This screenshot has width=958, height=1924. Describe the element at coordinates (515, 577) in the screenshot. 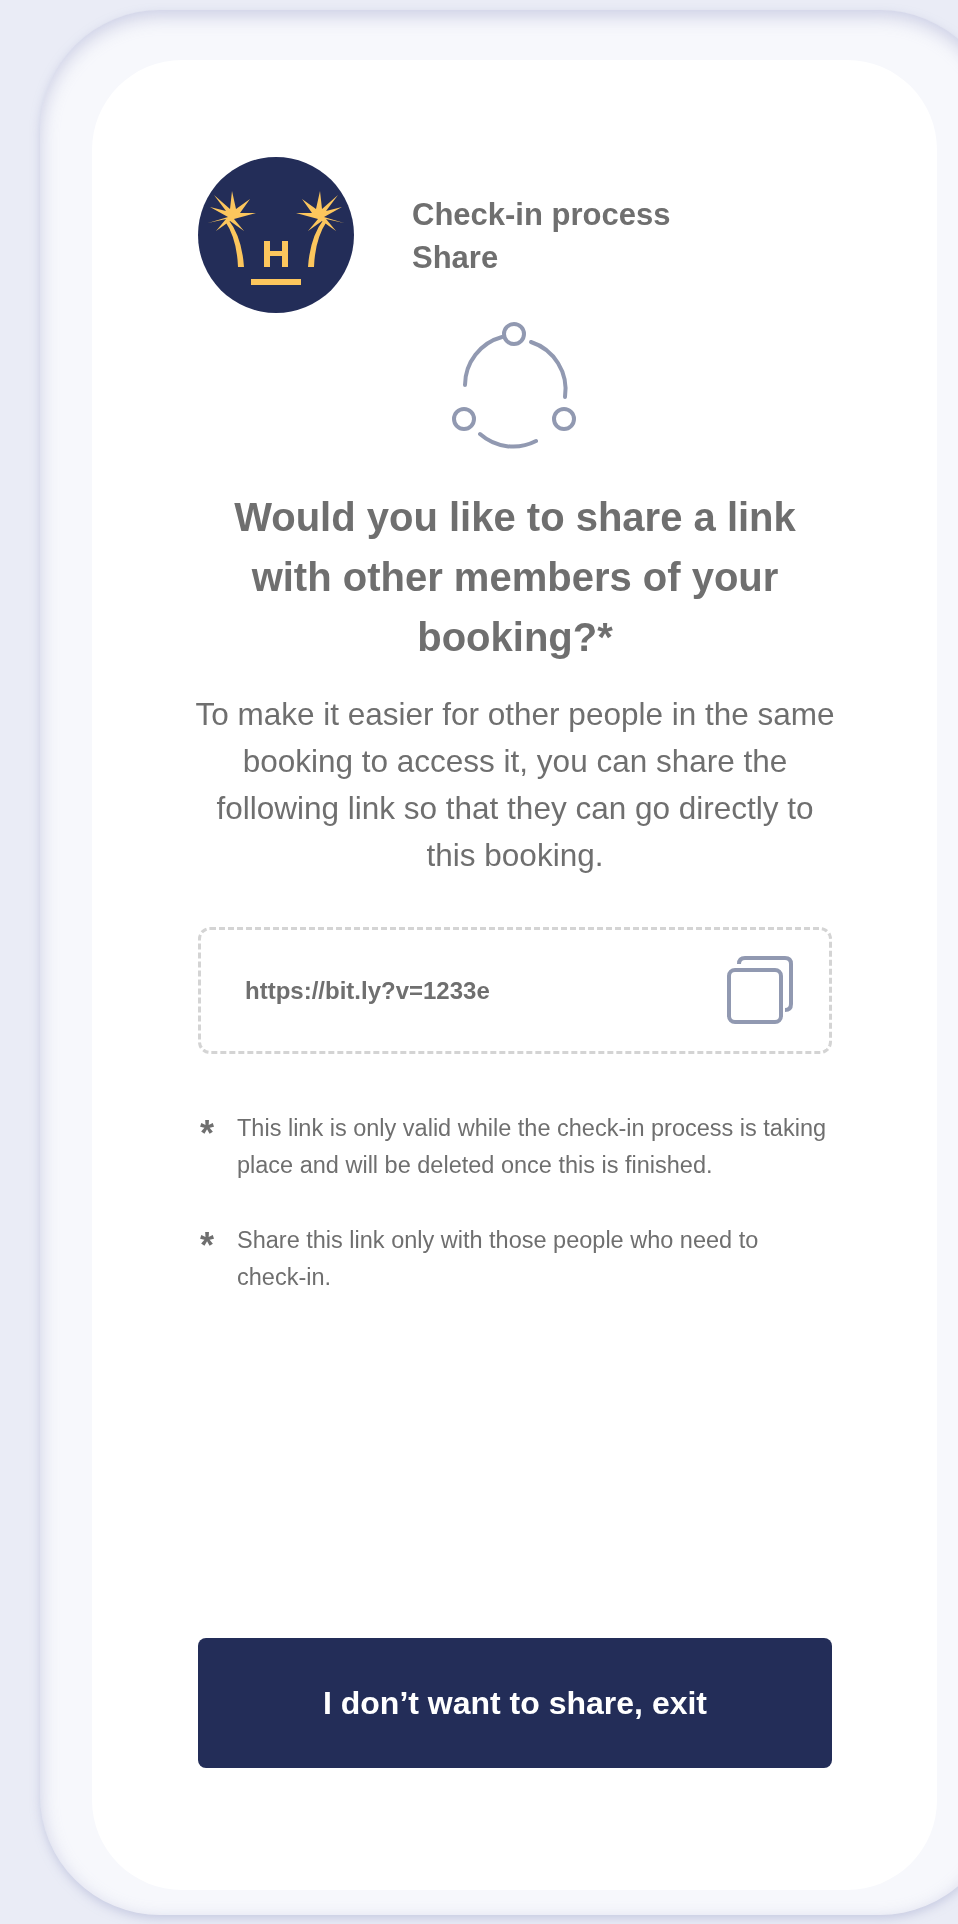

I see `question-heading: Would you like to share a link with other members of your booking?*` at that location.